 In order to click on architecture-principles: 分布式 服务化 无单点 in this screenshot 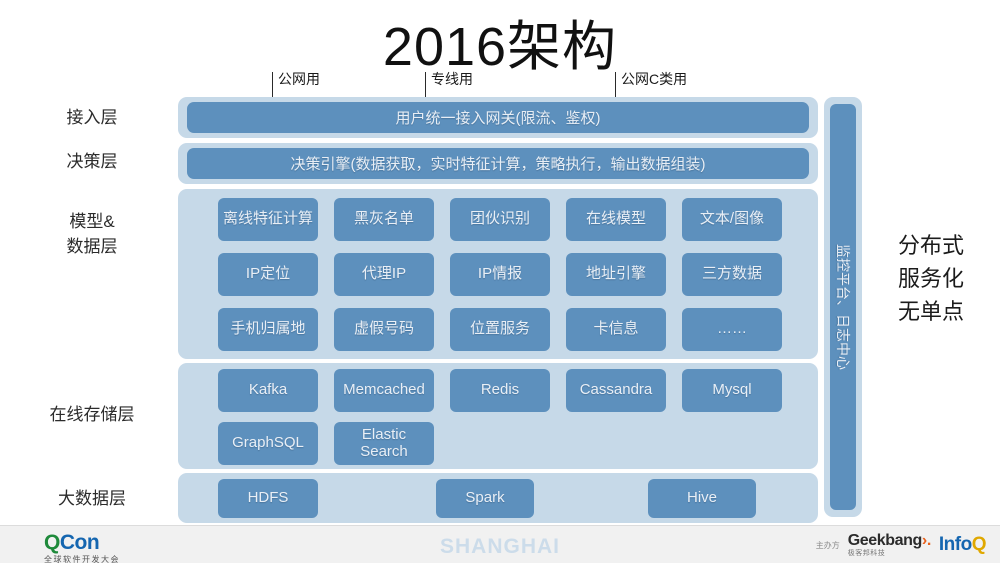, I will do `click(931, 278)`.